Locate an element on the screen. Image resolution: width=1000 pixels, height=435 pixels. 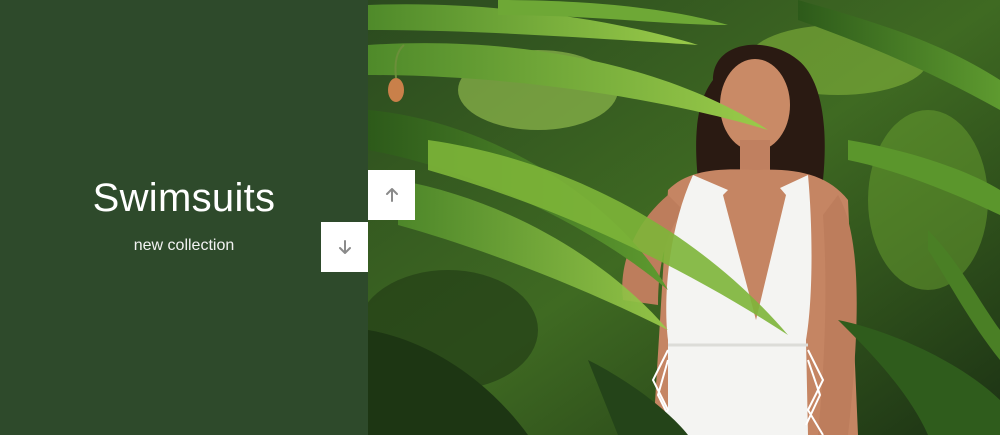
scroll-down-button is located at coordinates (344, 247).